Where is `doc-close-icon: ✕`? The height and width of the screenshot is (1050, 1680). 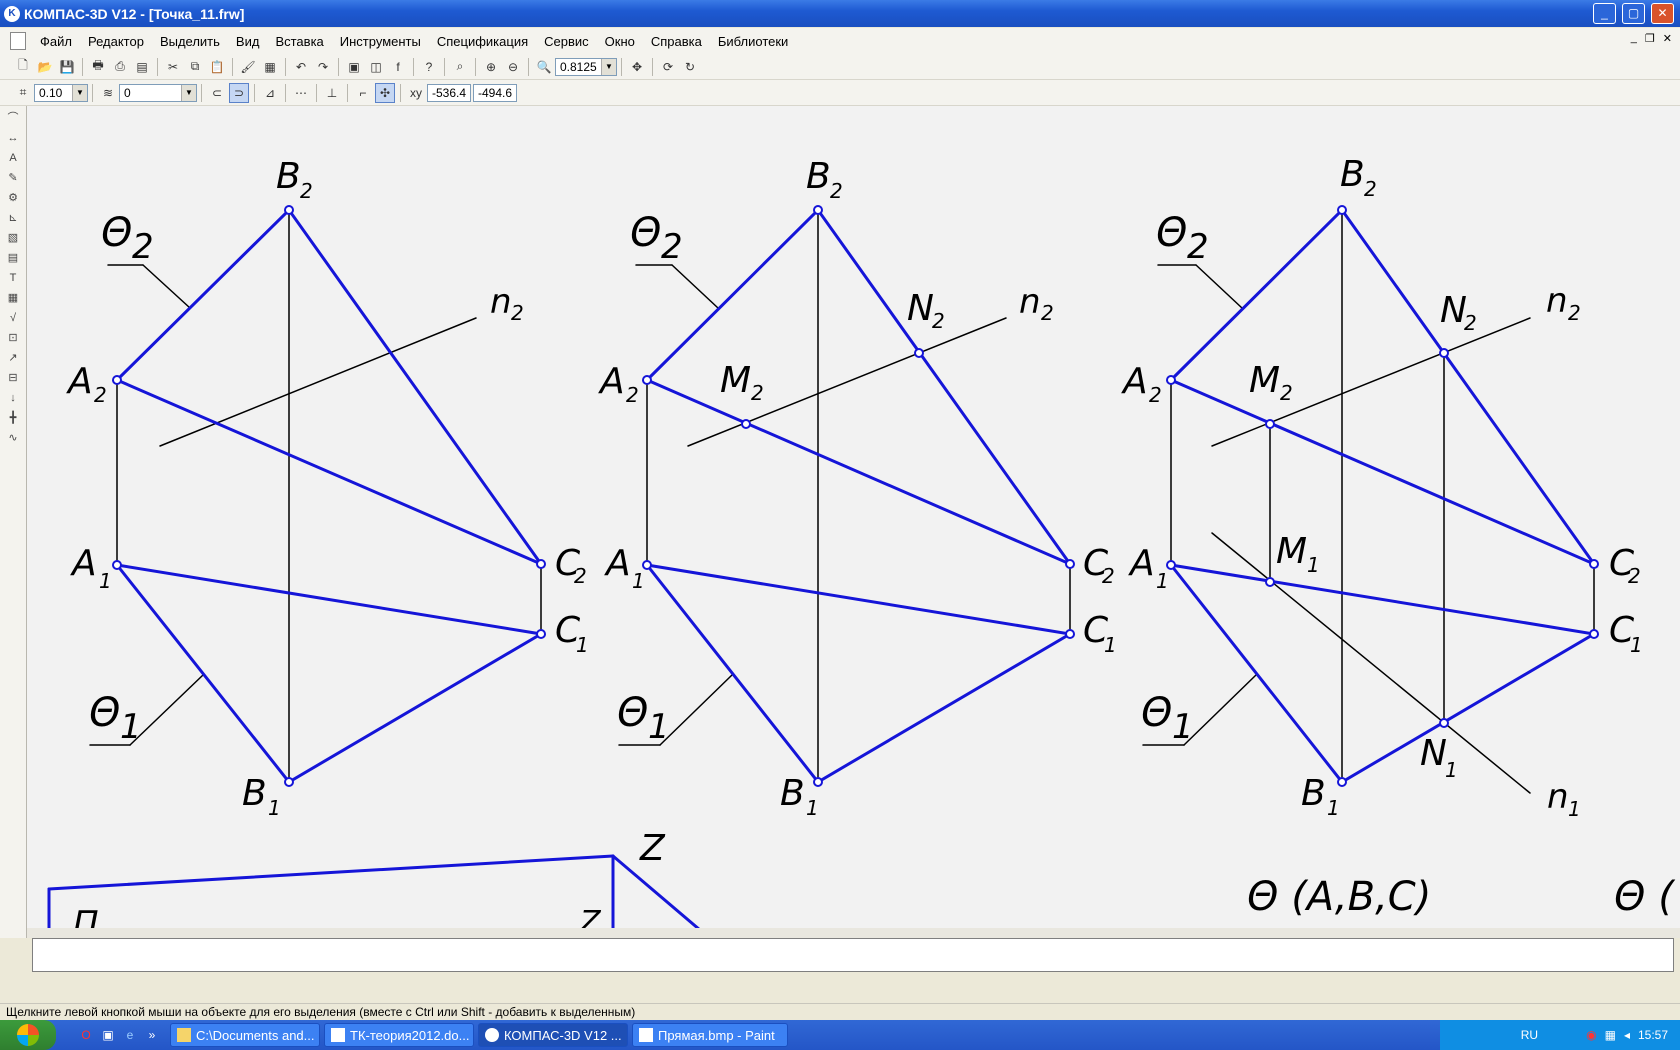 doc-close-icon: ✕ is located at coordinates (1667, 38).